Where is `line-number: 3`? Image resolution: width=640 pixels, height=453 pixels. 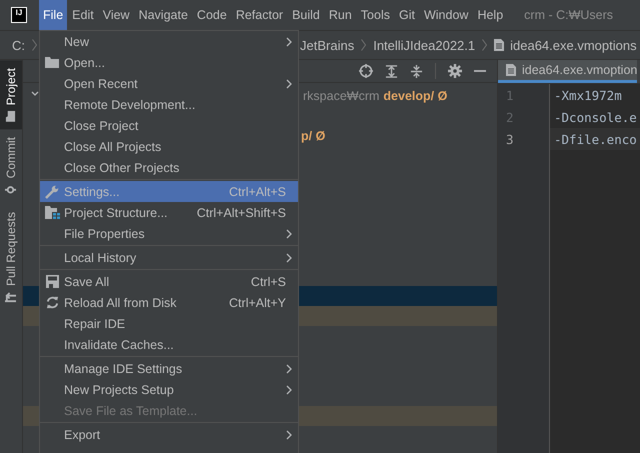
line-number: 3 is located at coordinates (524, 139).